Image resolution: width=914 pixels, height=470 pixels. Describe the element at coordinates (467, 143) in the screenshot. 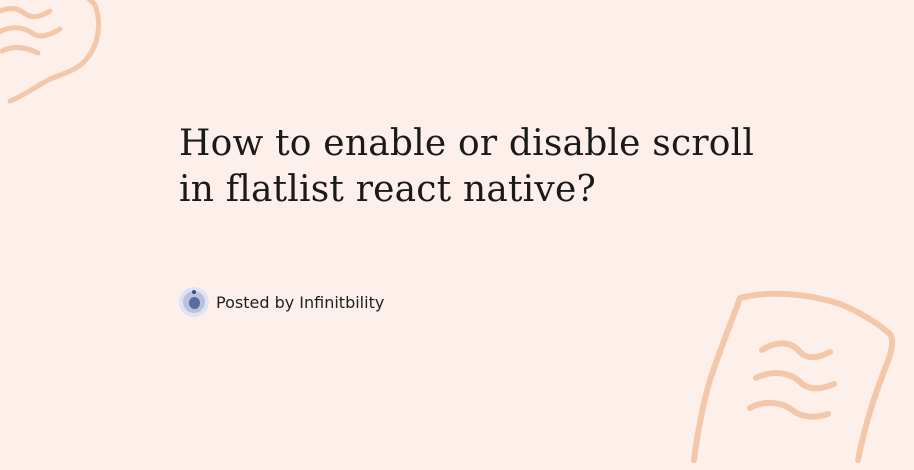

I see `post-title-line-1: How to enable or disable scroll` at that location.